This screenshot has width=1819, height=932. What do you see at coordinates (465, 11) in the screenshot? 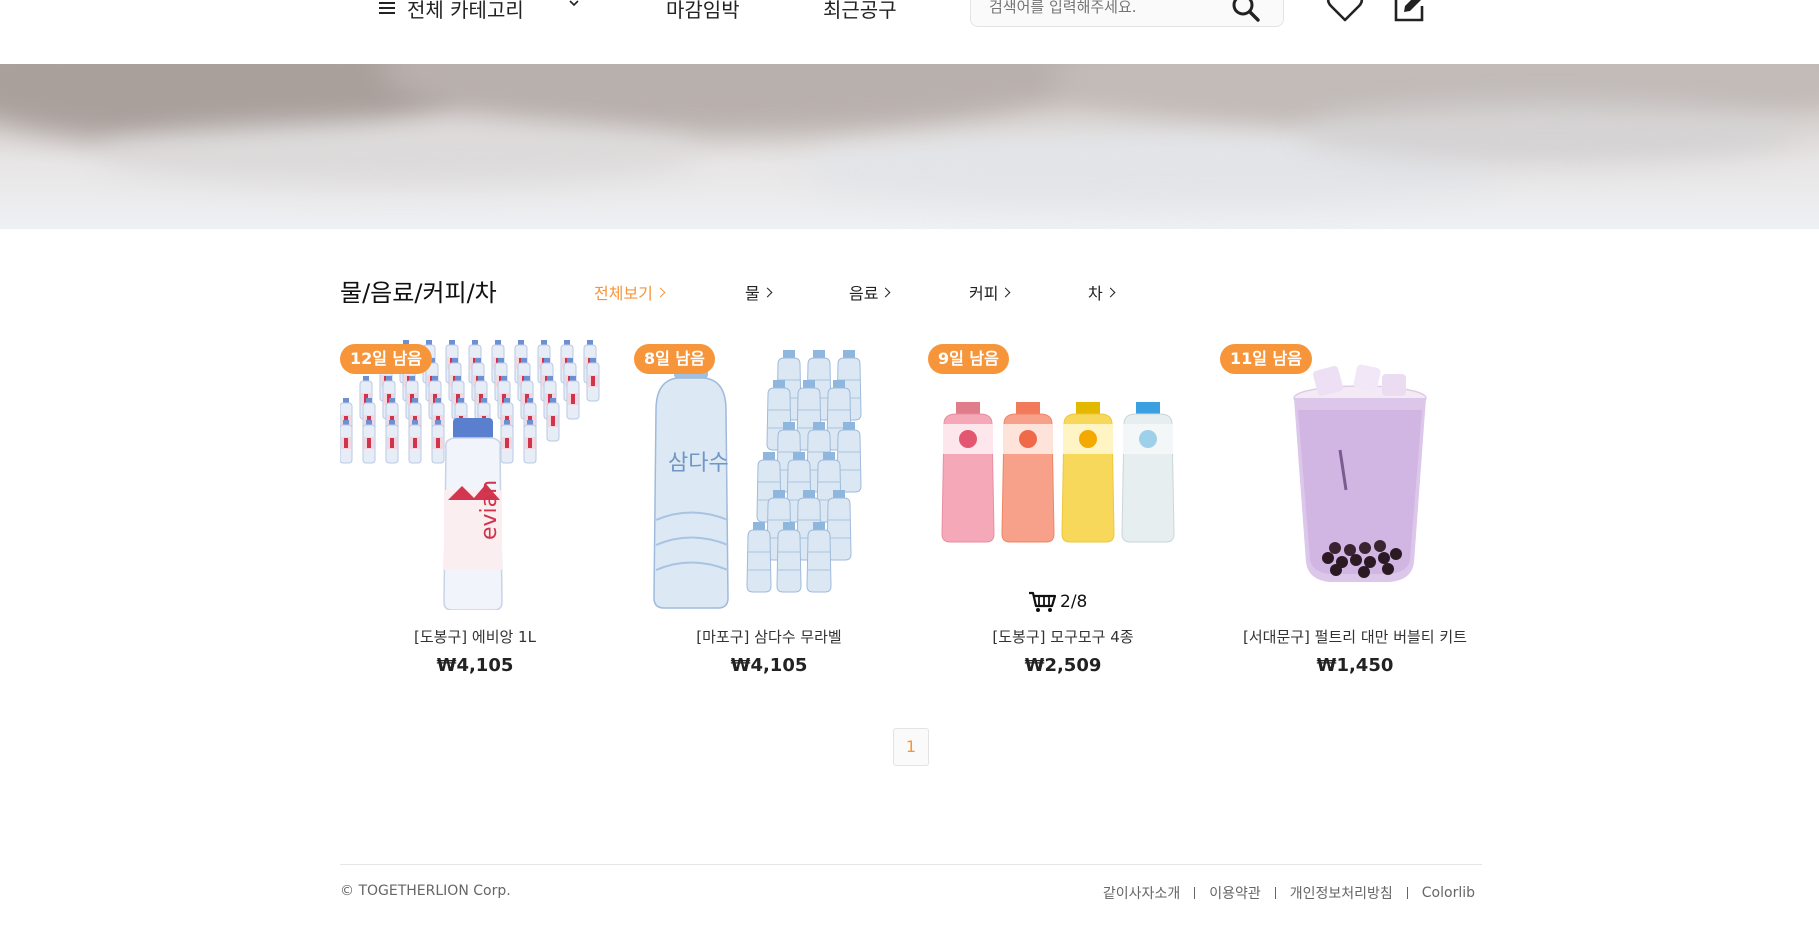
I see `category-menu-label: 전체 카테고리` at bounding box center [465, 11].